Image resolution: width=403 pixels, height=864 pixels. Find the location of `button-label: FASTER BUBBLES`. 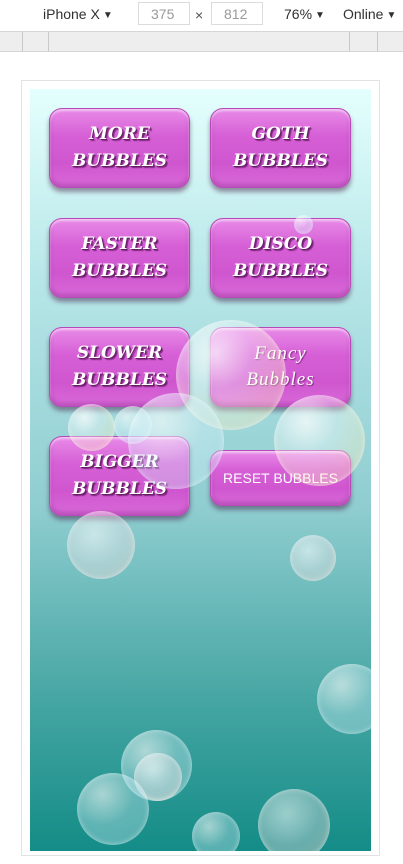

button-label: FASTER BUBBLES is located at coordinates (119, 257).